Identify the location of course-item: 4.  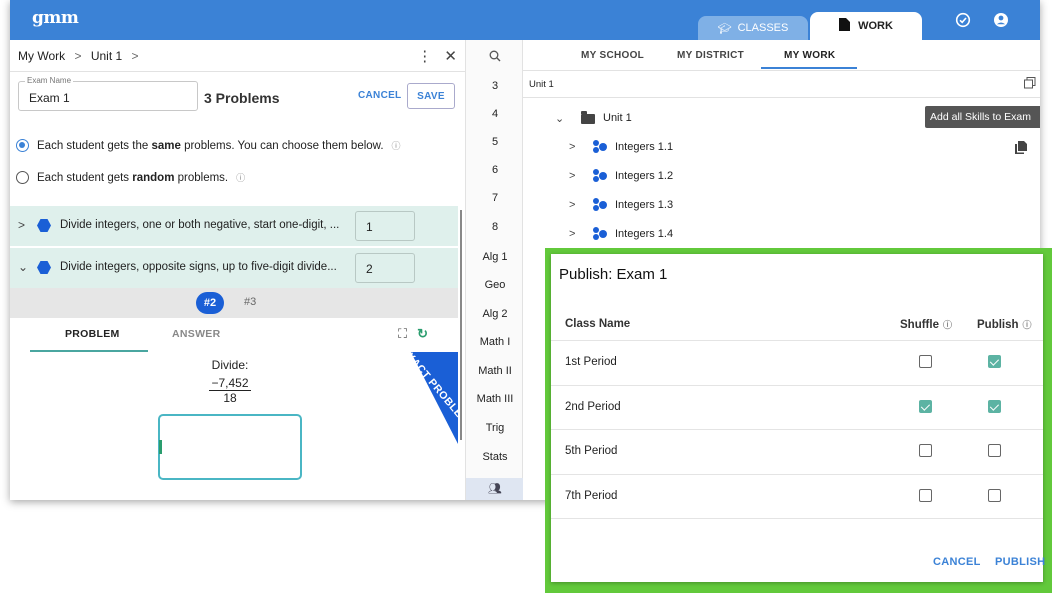
(495, 114).